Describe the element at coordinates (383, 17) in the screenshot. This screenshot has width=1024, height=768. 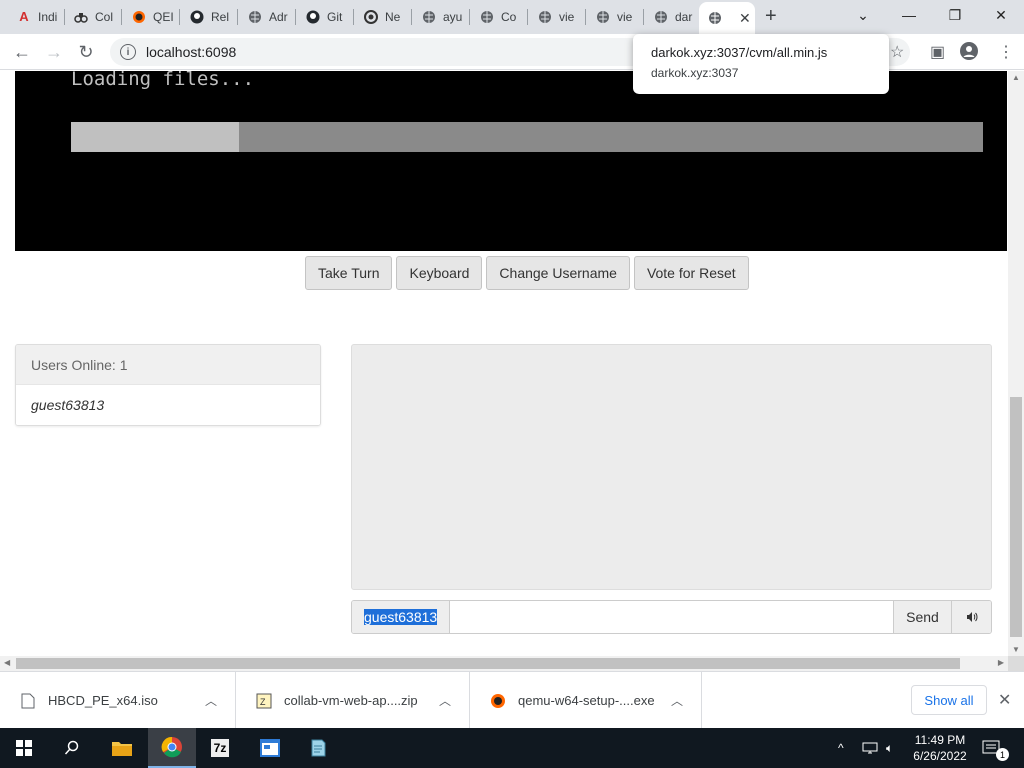
I see `browser-tab: Ne` at that location.